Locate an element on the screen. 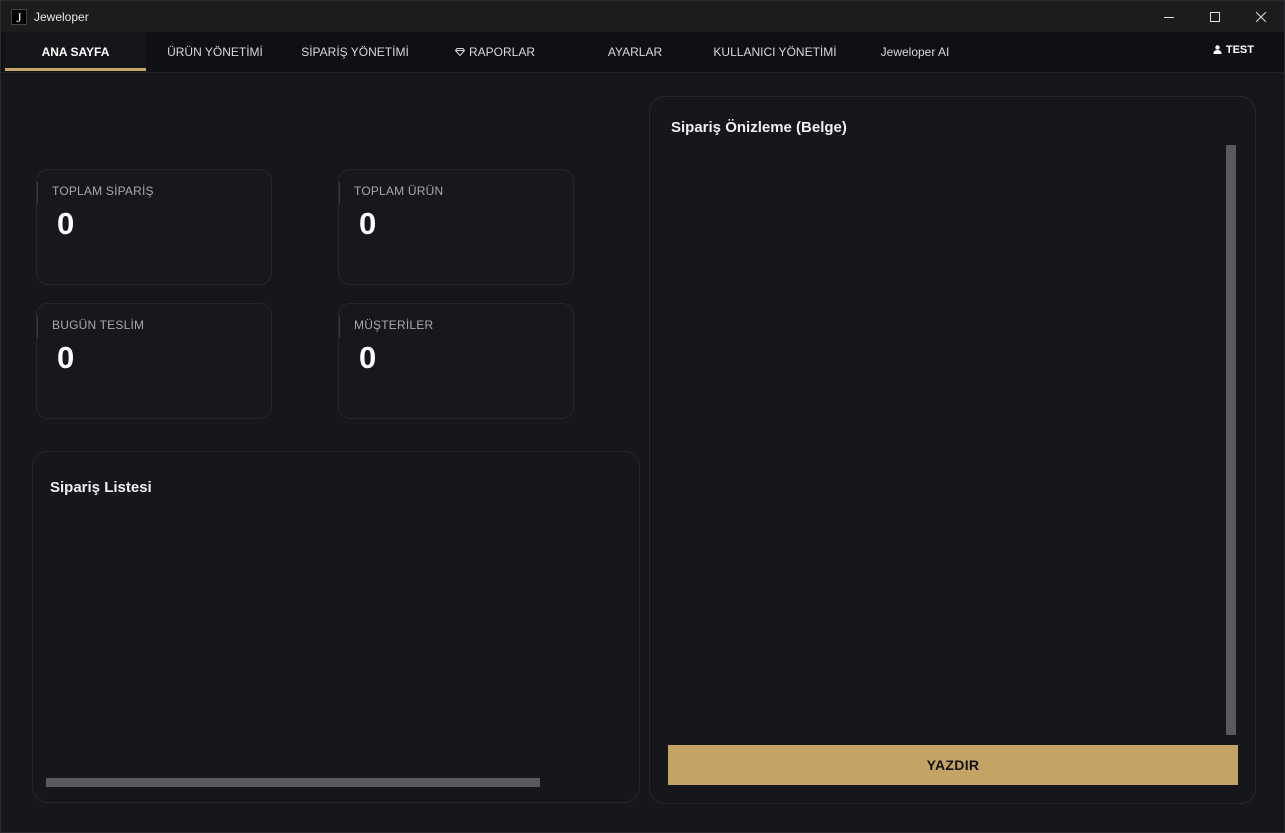 Image resolution: width=1285 pixels, height=833 pixels. stat-label: BUGÜN TESLİM is located at coordinates (98, 325).